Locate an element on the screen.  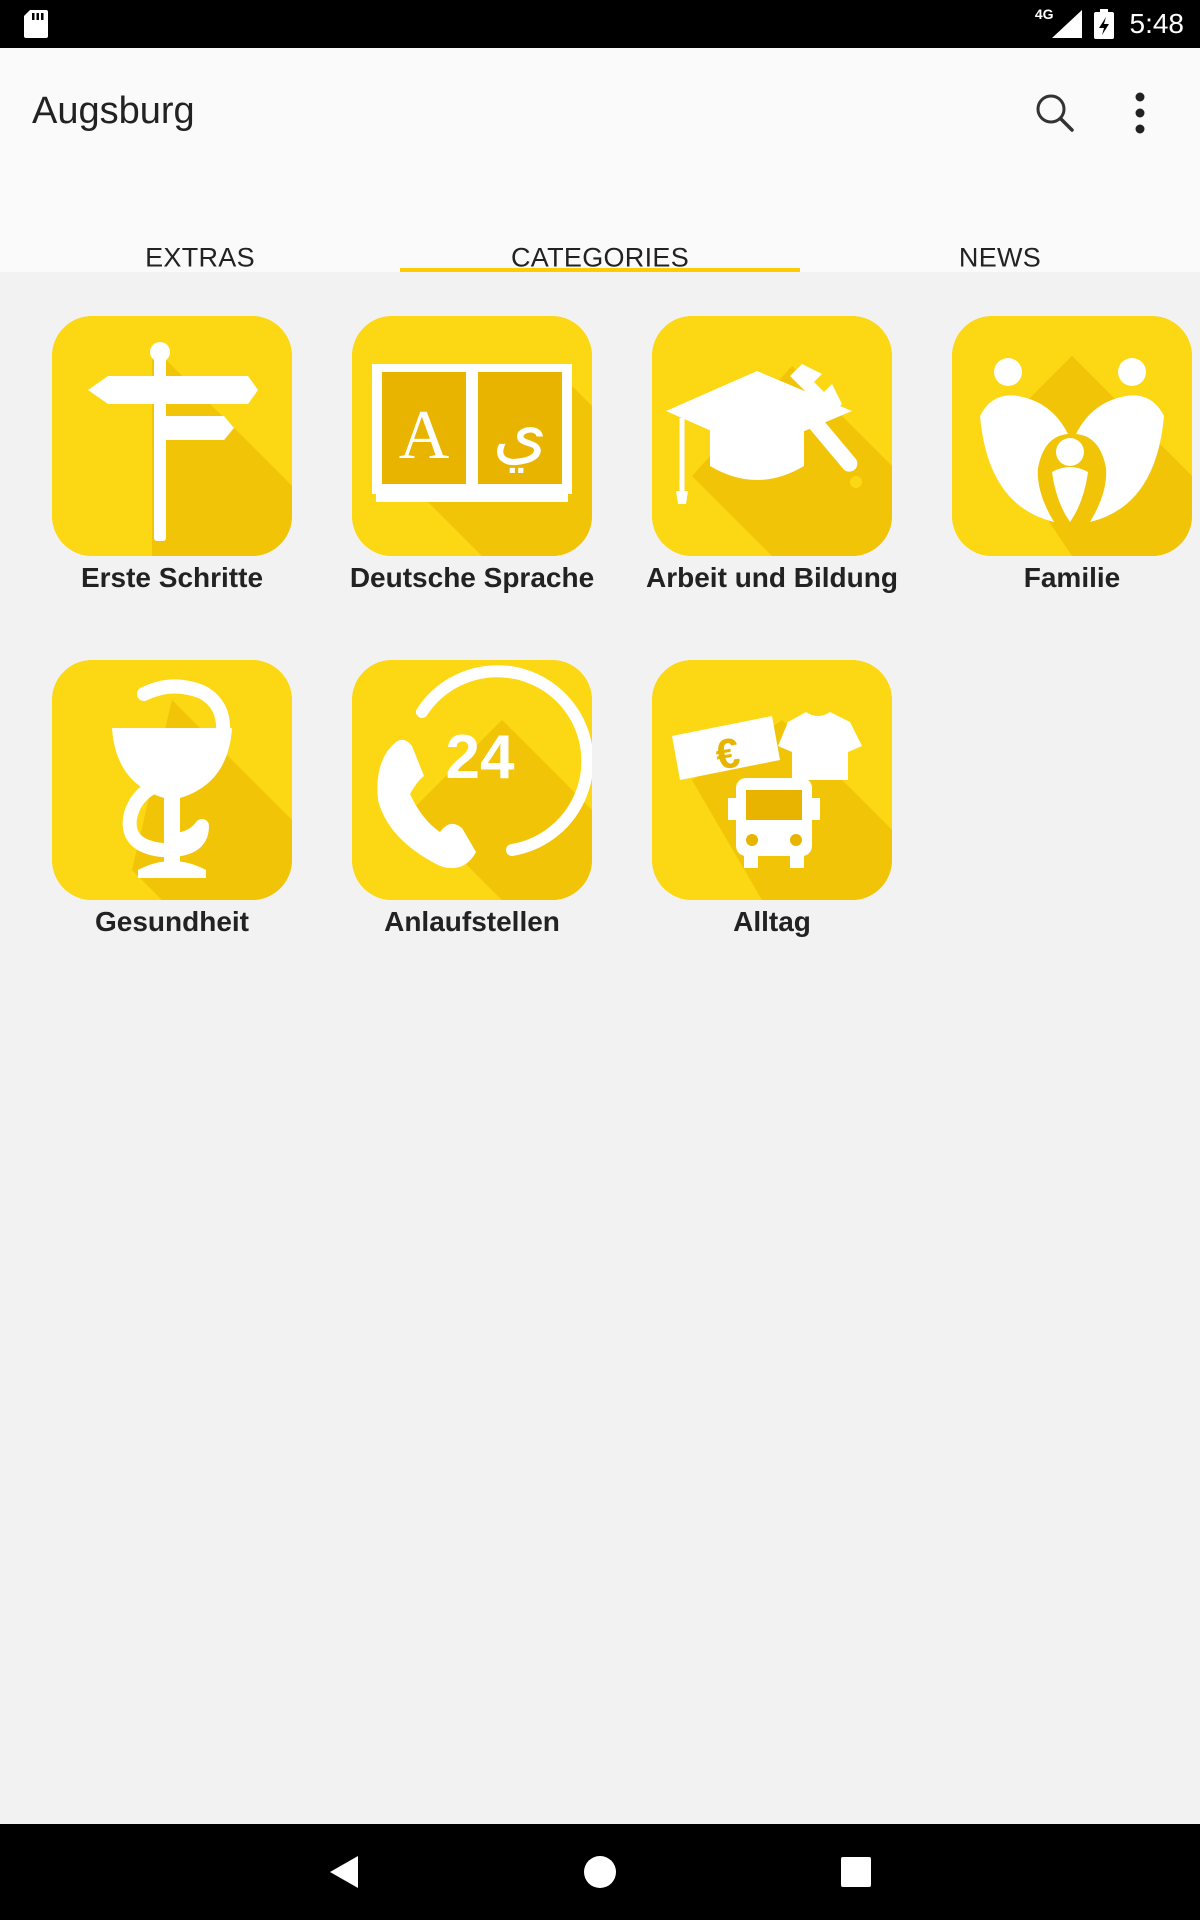
network-type-label: 4G is located at coordinates (1044, 14).